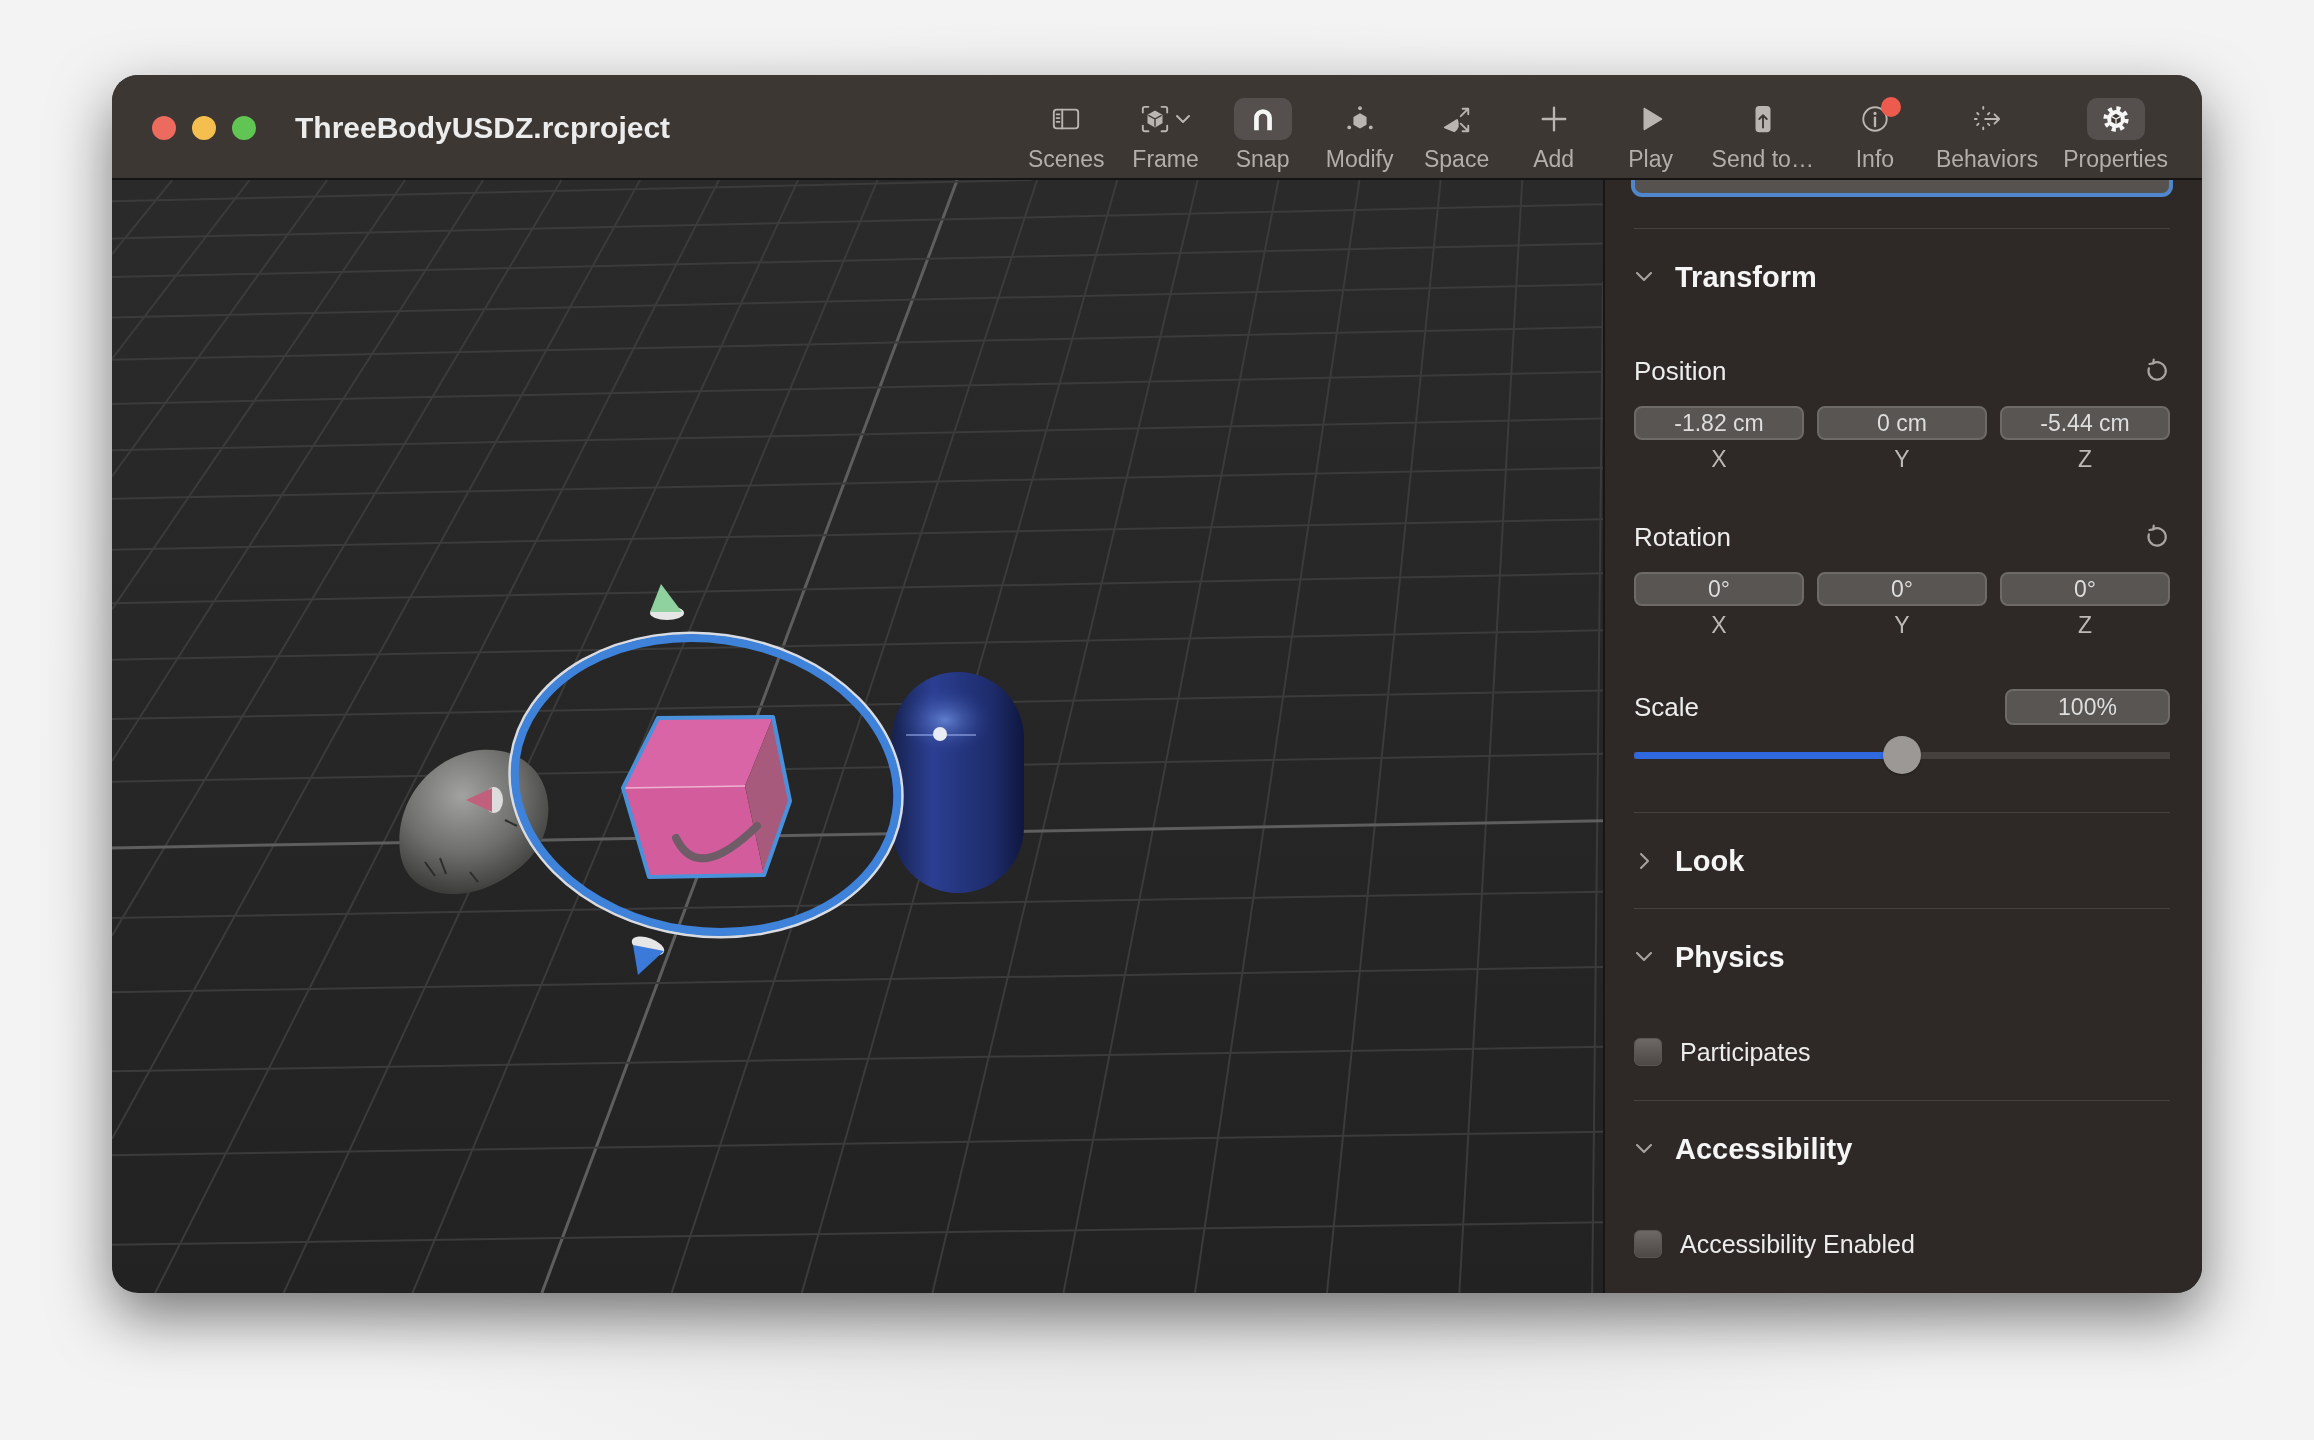 Image resolution: width=2314 pixels, height=1440 pixels. I want to click on property-label: Position, so click(1680, 371).